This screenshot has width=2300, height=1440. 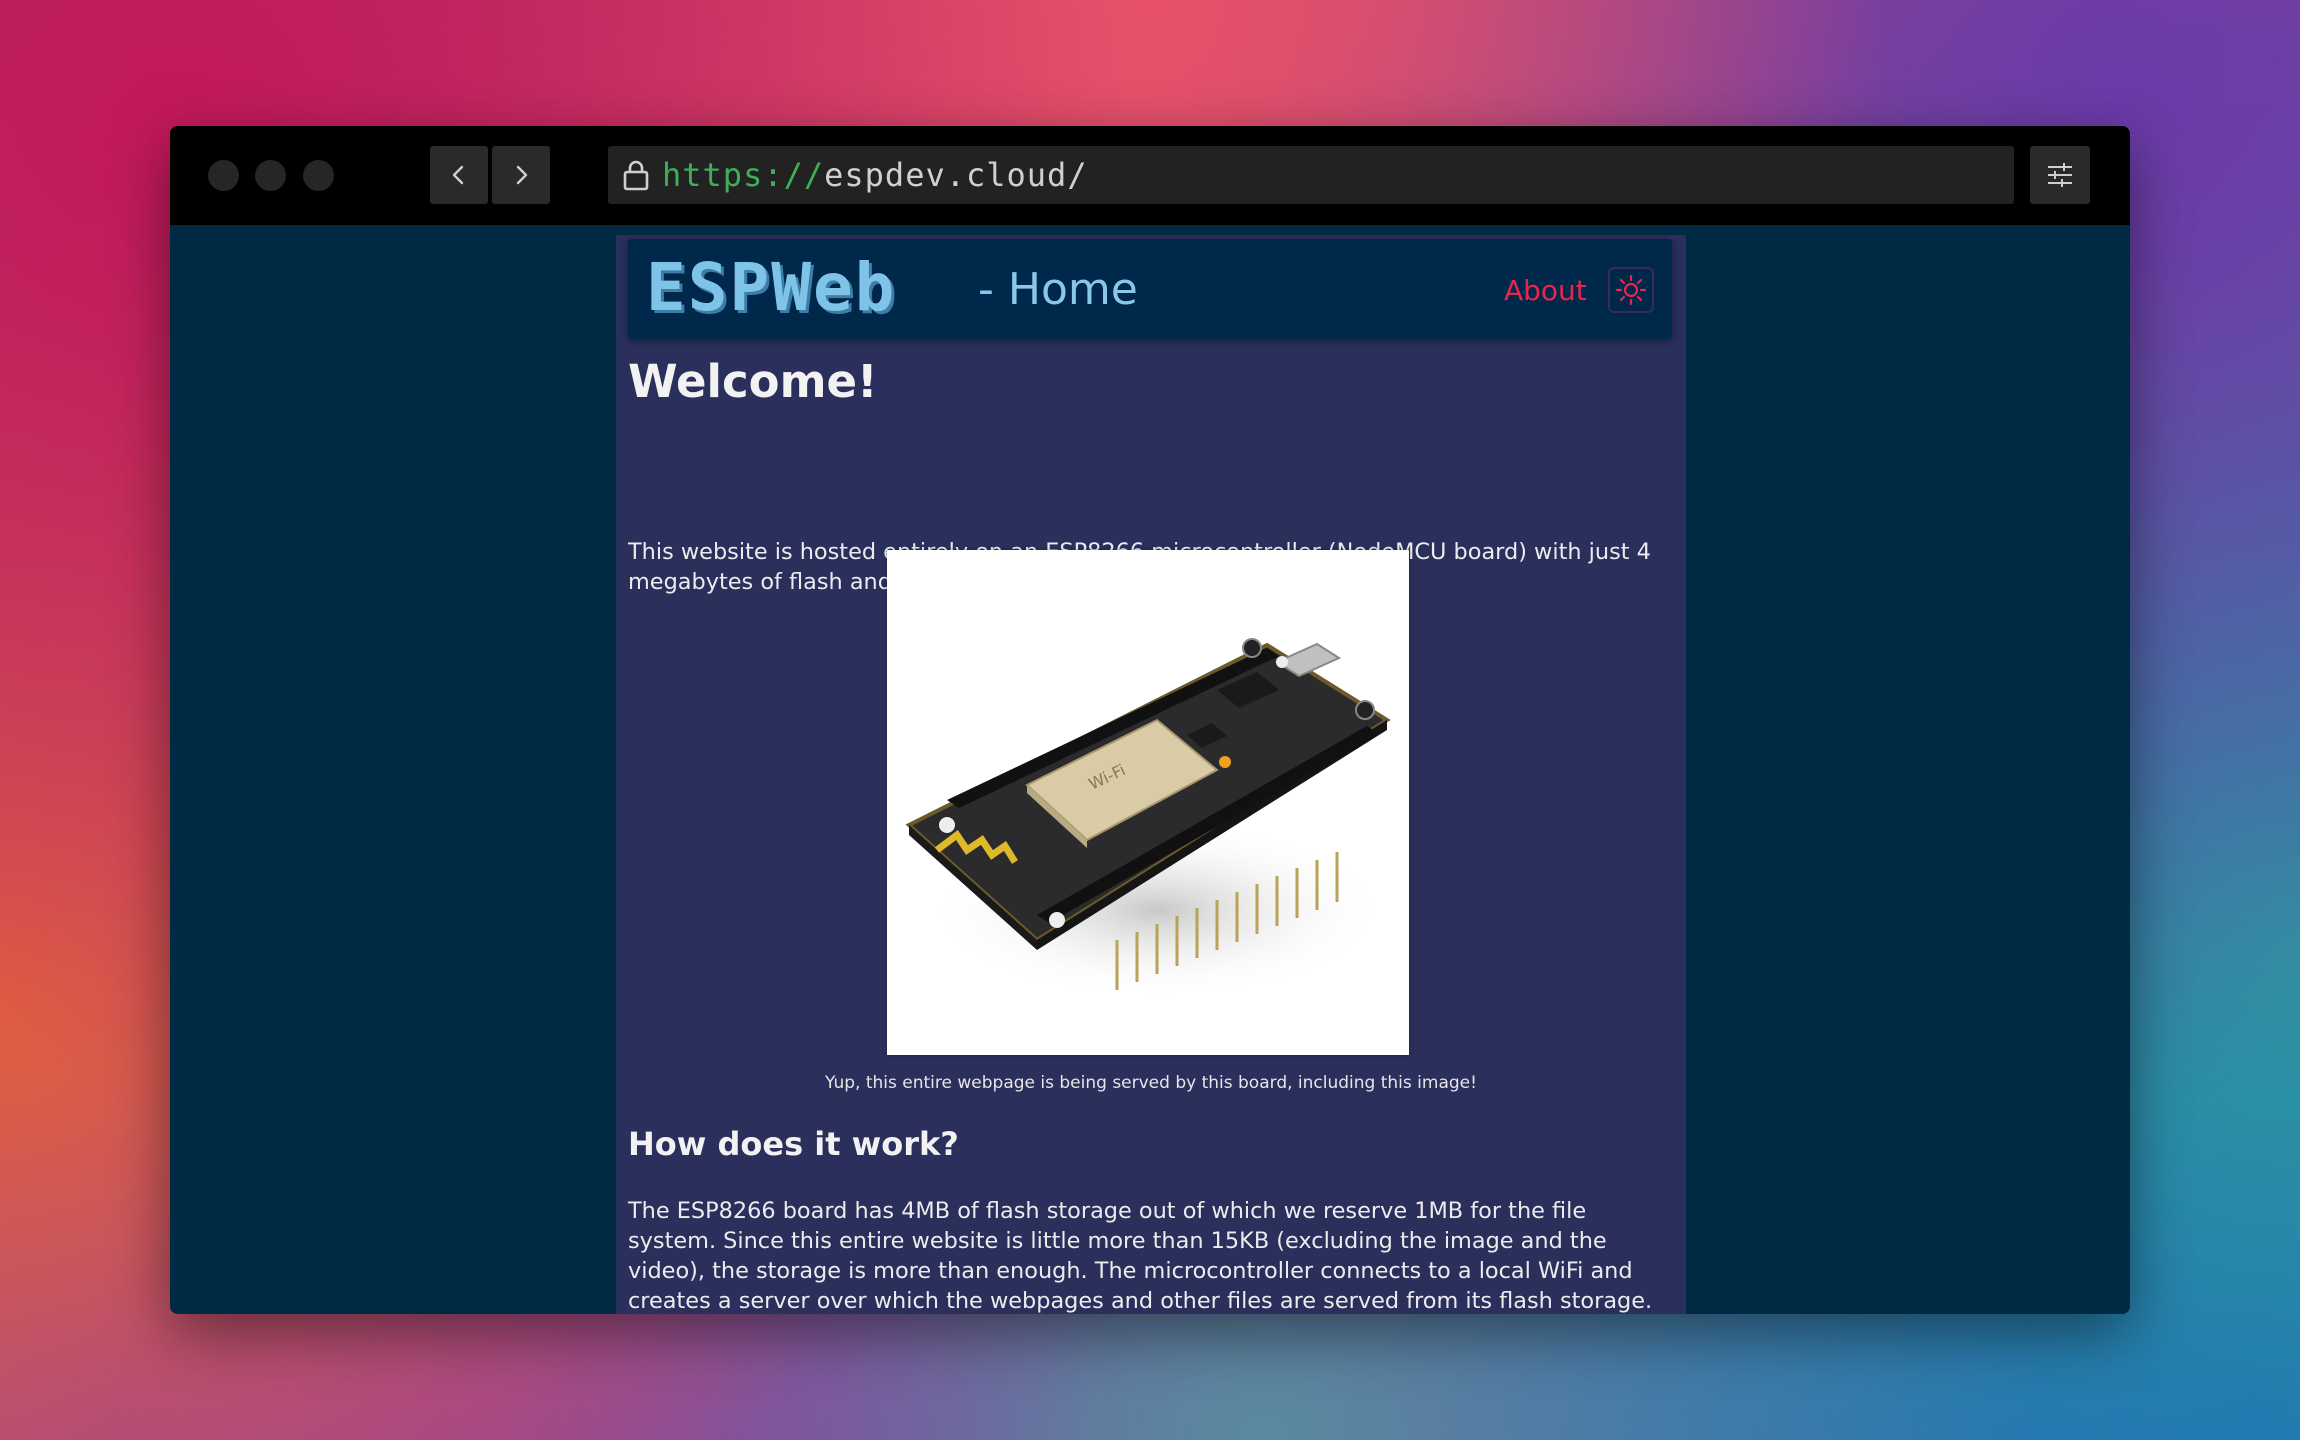 I want to click on browser-toolbar: https://espdev.cloud/, so click(x=1150, y=175).